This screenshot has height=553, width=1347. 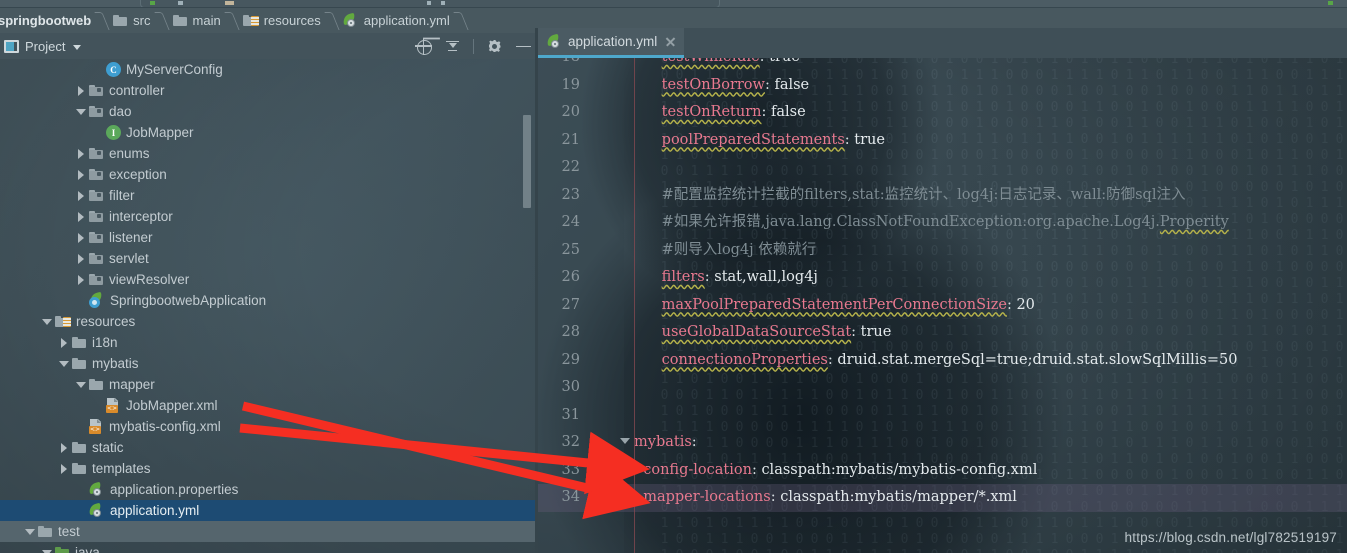 What do you see at coordinates (269, 489) in the screenshot?
I see `tree-item-application-properties: application.properties` at bounding box center [269, 489].